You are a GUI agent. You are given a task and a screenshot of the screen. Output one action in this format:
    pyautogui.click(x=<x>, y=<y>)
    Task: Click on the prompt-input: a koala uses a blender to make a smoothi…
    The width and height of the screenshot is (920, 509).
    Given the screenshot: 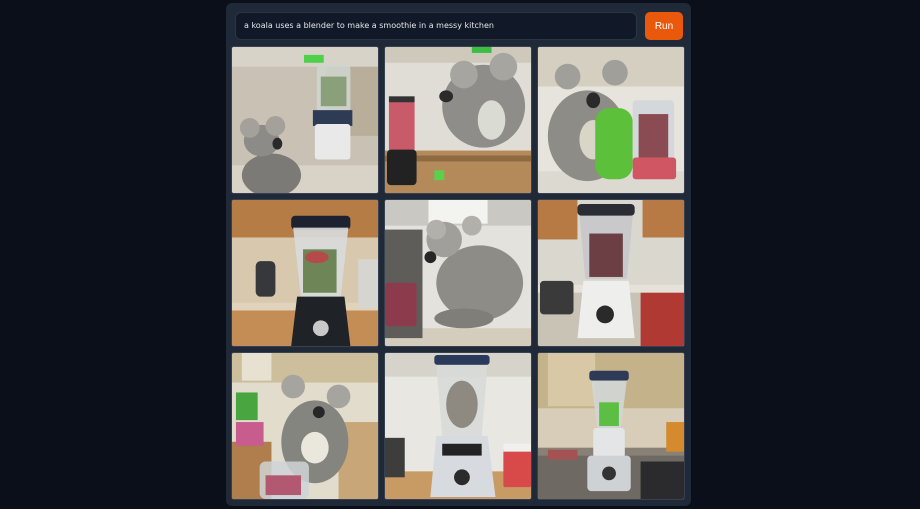 What is the action you would take?
    pyautogui.click(x=436, y=26)
    